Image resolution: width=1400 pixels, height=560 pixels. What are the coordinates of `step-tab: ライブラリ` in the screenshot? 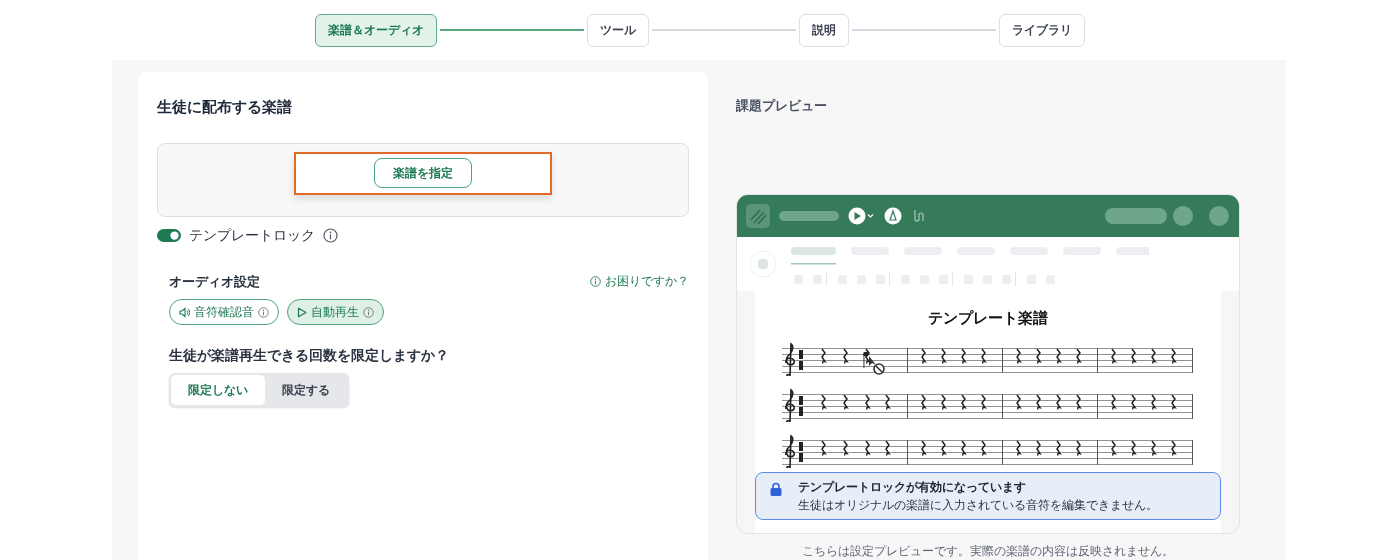 It's located at (1042, 30).